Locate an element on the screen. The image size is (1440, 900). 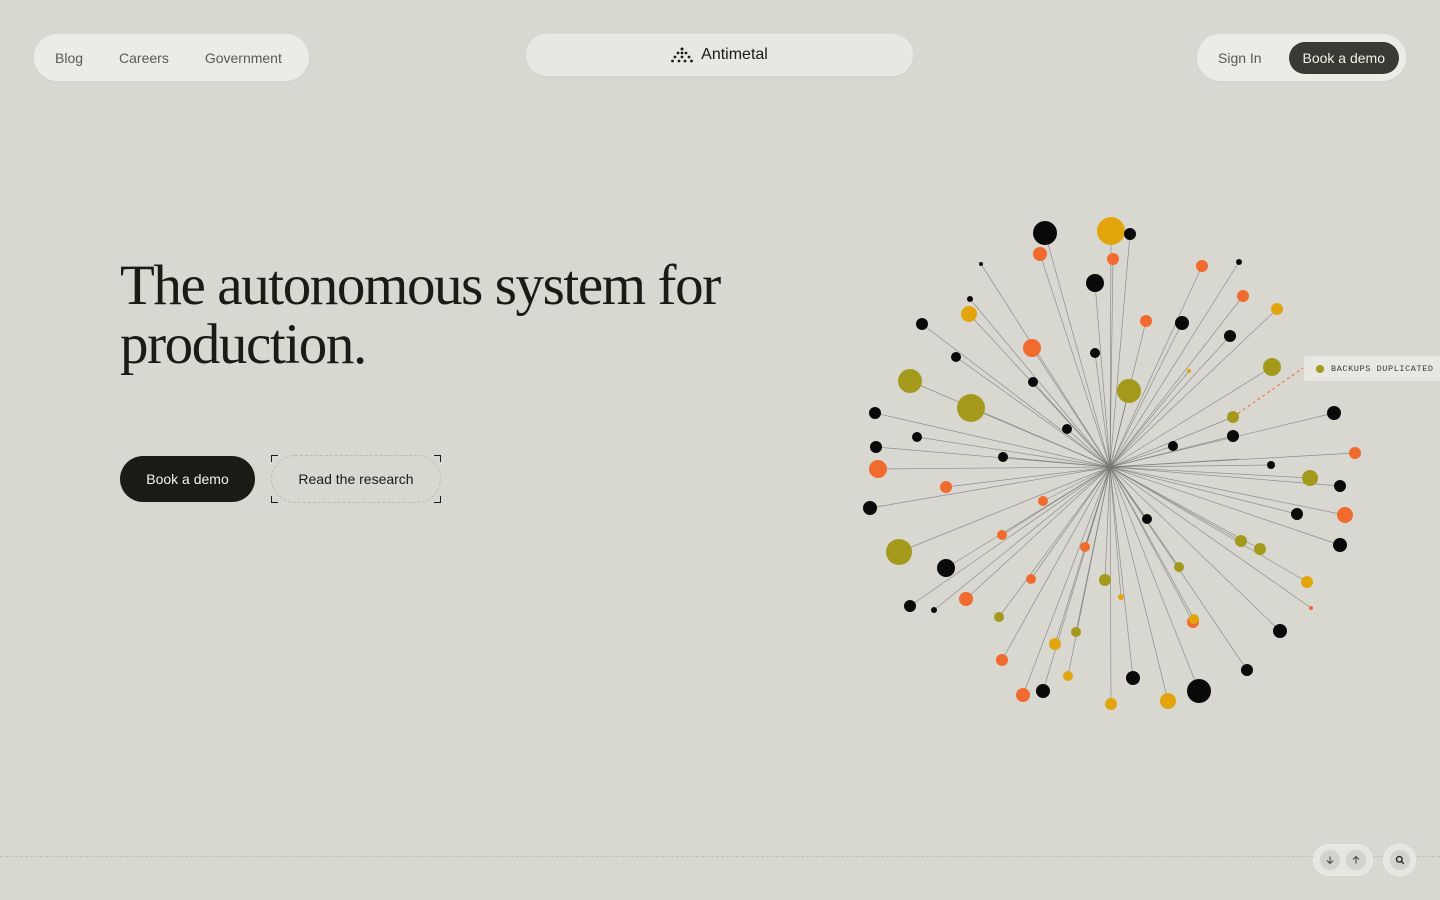
bracket-corner-bottom-right is located at coordinates (437, 499).